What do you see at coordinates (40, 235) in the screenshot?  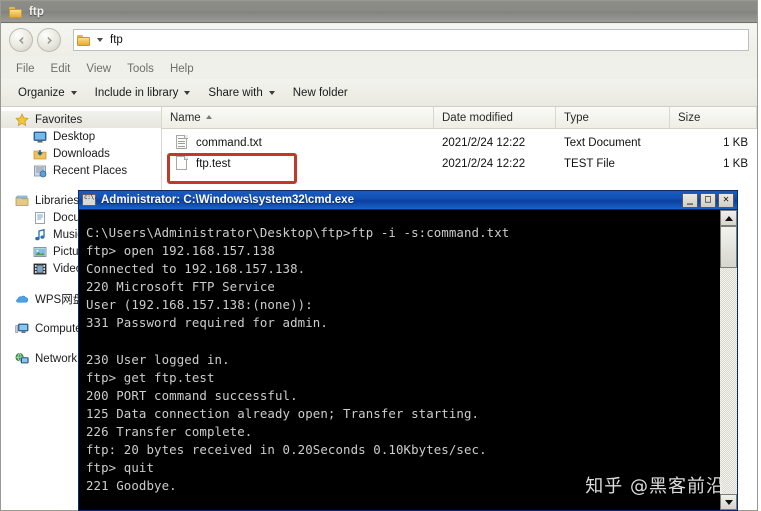 I see `music-icon` at bounding box center [40, 235].